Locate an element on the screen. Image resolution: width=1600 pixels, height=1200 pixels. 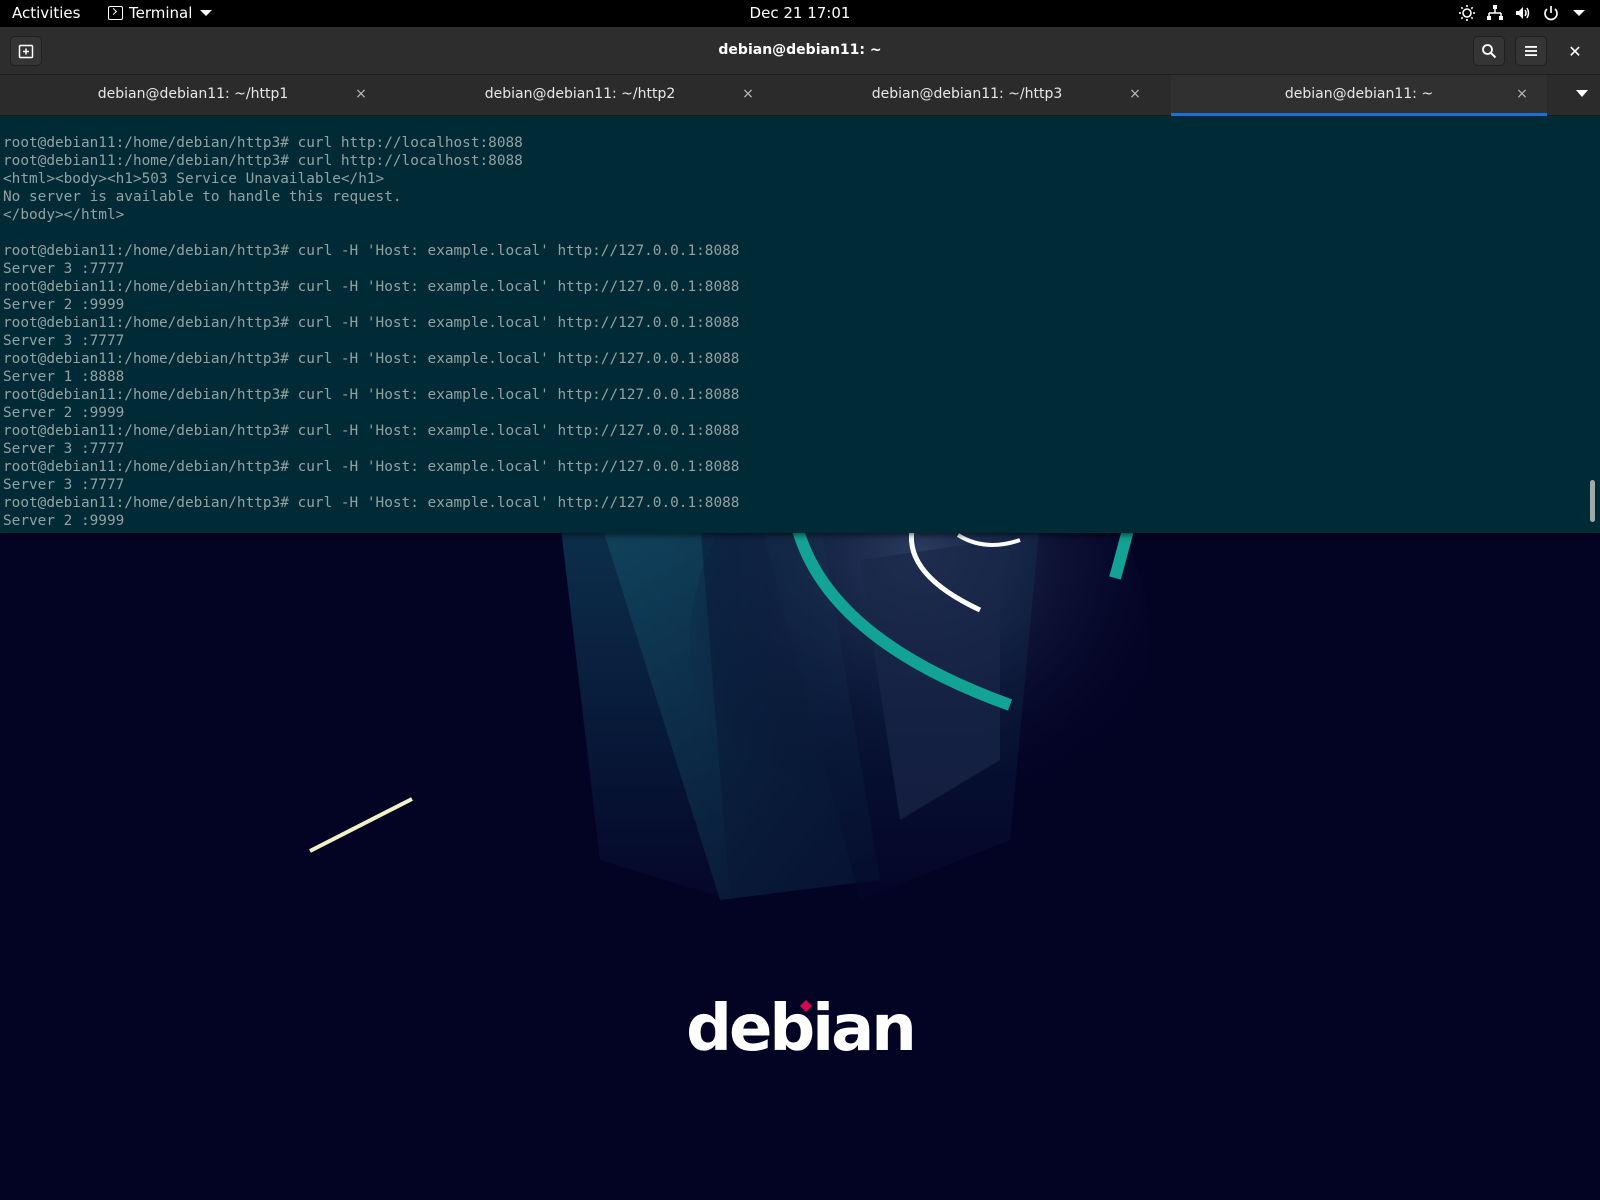
close-window-button: ✕ is located at coordinates (1575, 51).